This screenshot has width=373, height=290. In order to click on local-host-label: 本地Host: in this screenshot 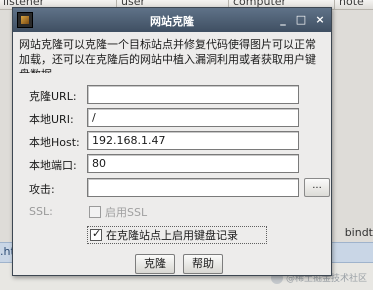, I will do `click(54, 142)`.